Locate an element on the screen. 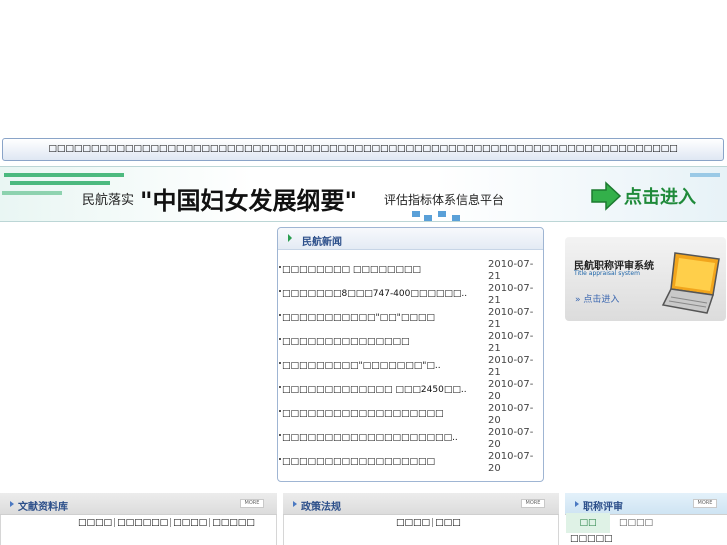 The image size is (727, 545). promo-enter-label: 点击进入 is located at coordinates (601, 300).